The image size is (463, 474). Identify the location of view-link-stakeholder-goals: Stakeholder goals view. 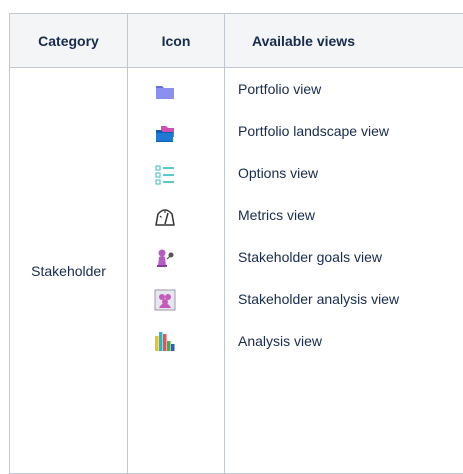
(310, 257).